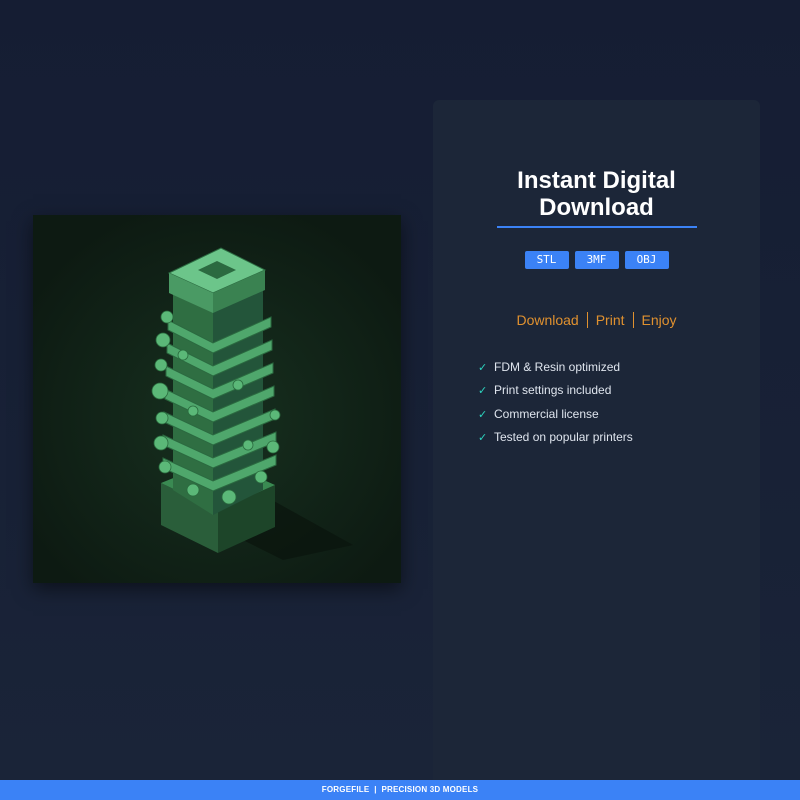 The width and height of the screenshot is (800, 800). Describe the element at coordinates (596, 207) in the screenshot. I see `panel-title-line2: Download` at that location.